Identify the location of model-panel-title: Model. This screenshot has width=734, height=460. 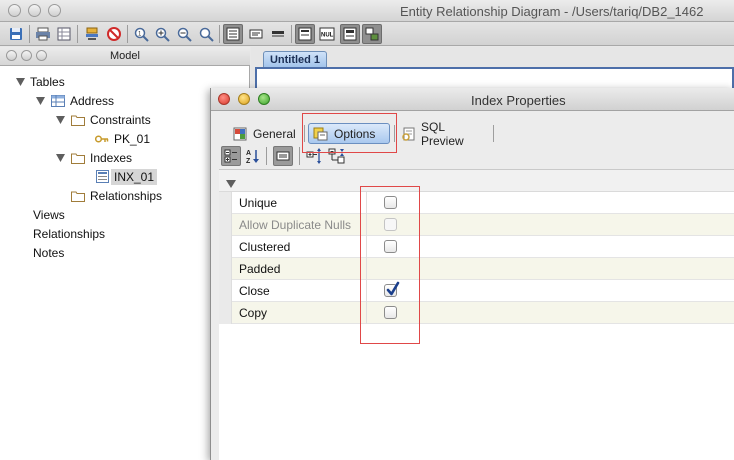
(125, 56).